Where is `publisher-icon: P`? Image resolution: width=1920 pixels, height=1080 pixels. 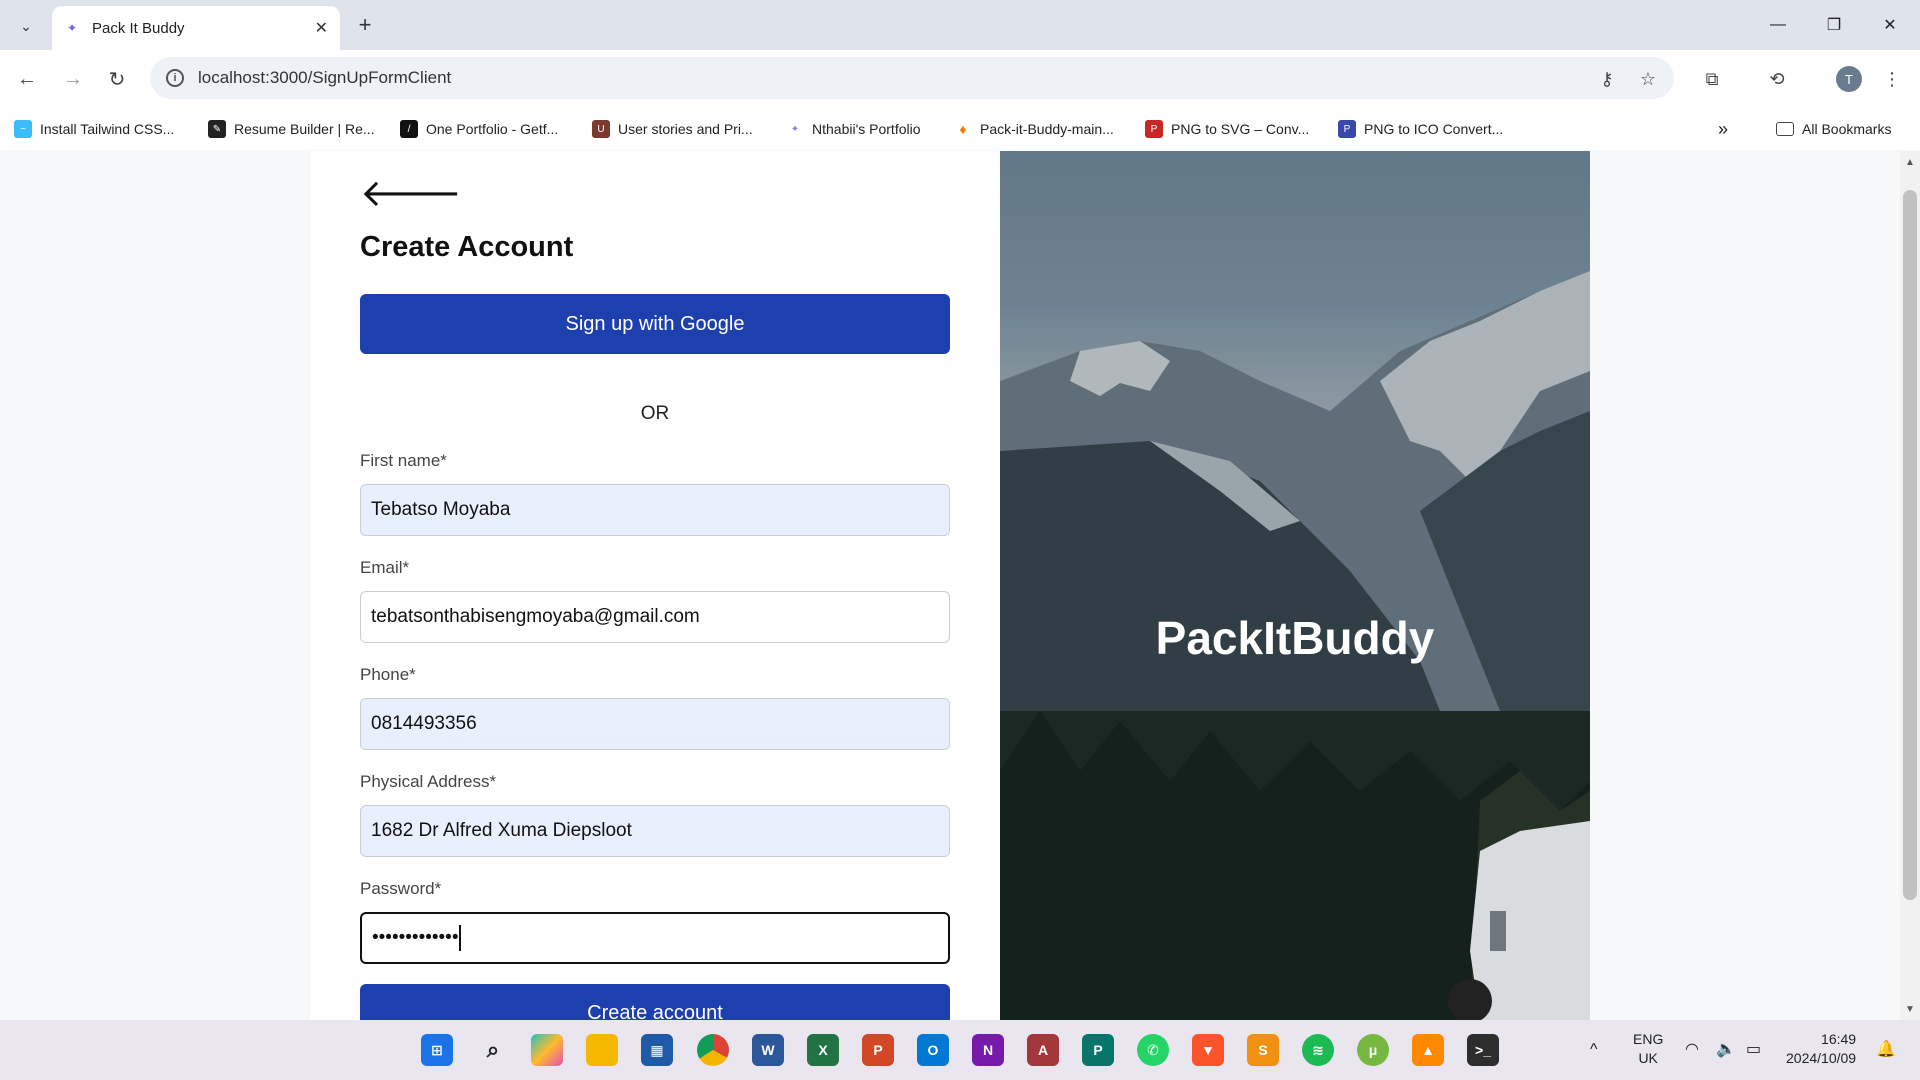 publisher-icon: P is located at coordinates (1098, 1050).